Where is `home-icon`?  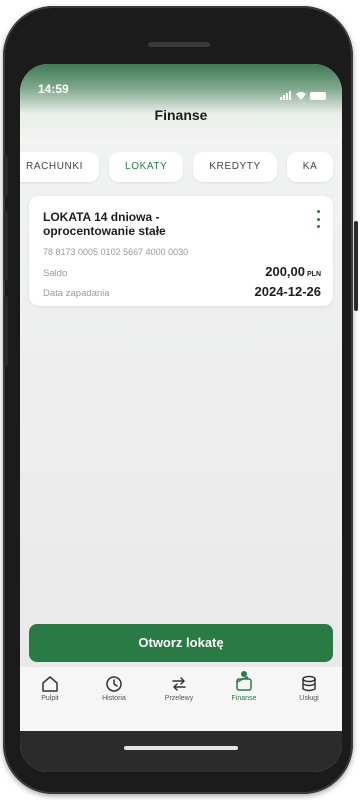 home-icon is located at coordinates (50, 684).